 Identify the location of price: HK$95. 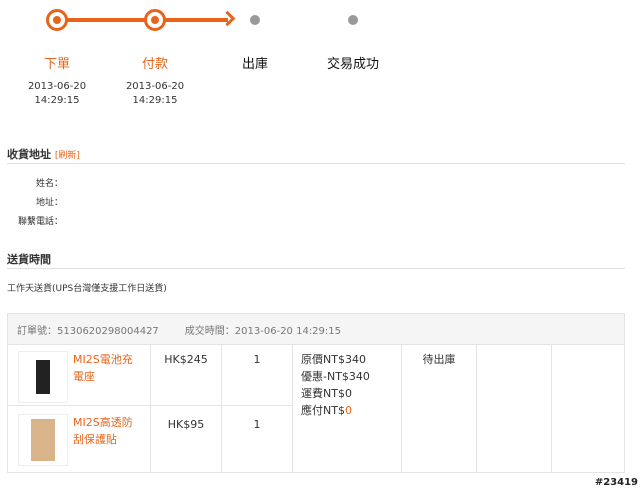
(186, 439).